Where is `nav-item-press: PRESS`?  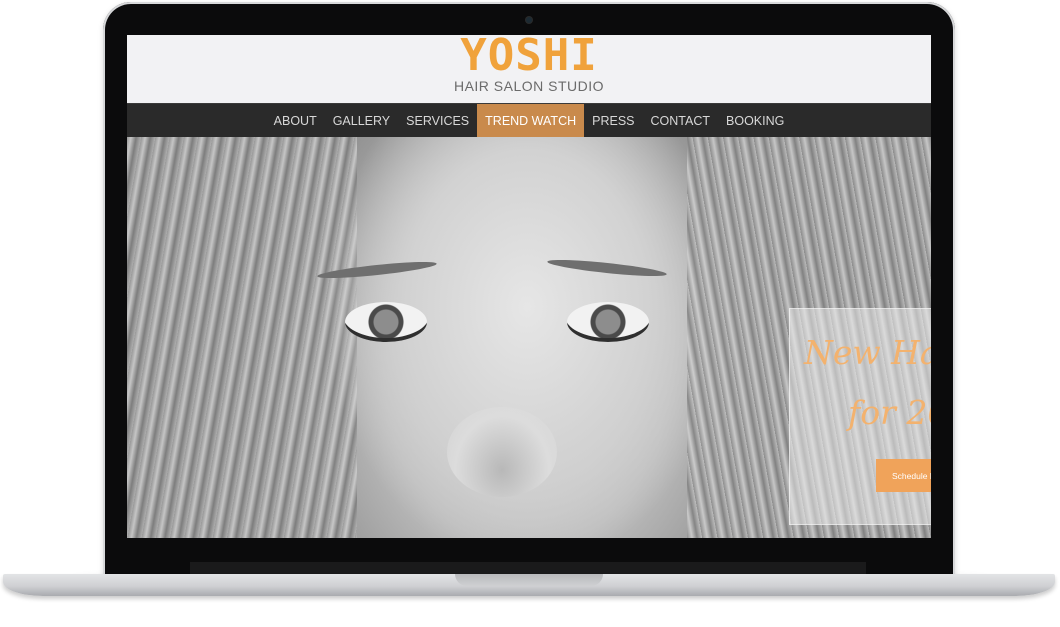 nav-item-press: PRESS is located at coordinates (613, 121).